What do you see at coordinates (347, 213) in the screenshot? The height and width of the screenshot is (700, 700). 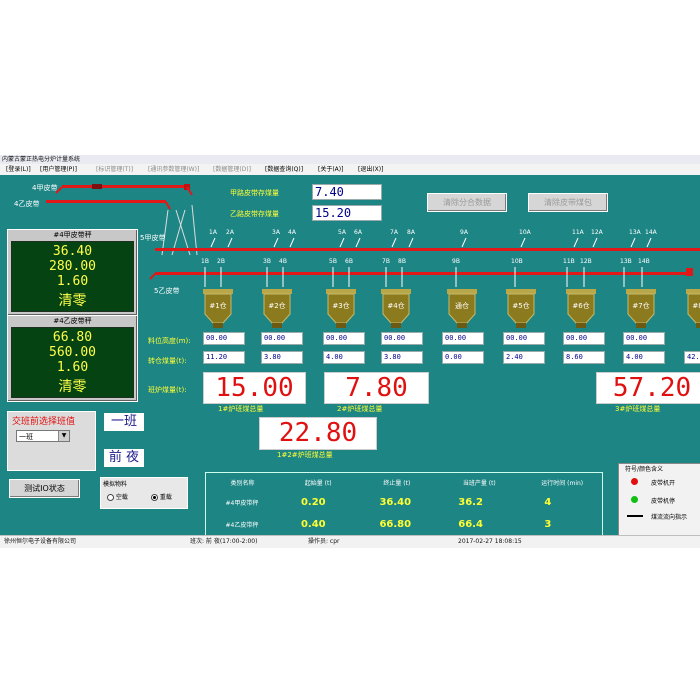 I see `storage-b-value: 15.20` at bounding box center [347, 213].